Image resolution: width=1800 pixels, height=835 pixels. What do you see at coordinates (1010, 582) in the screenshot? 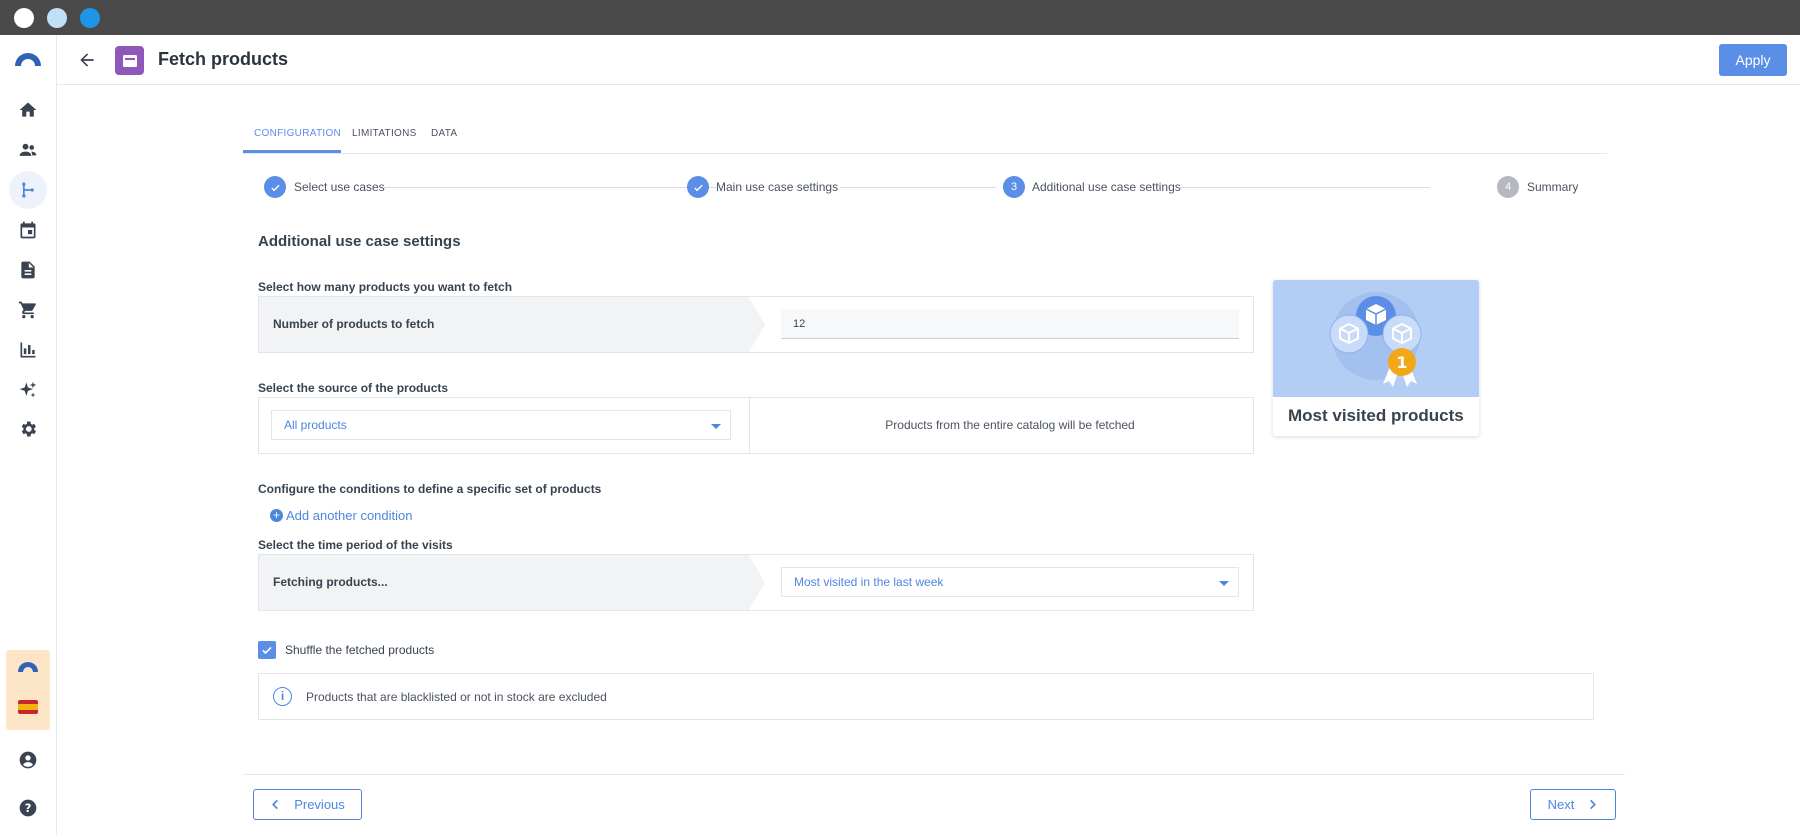
I see `time-period-select: Most visited in the last week` at bounding box center [1010, 582].